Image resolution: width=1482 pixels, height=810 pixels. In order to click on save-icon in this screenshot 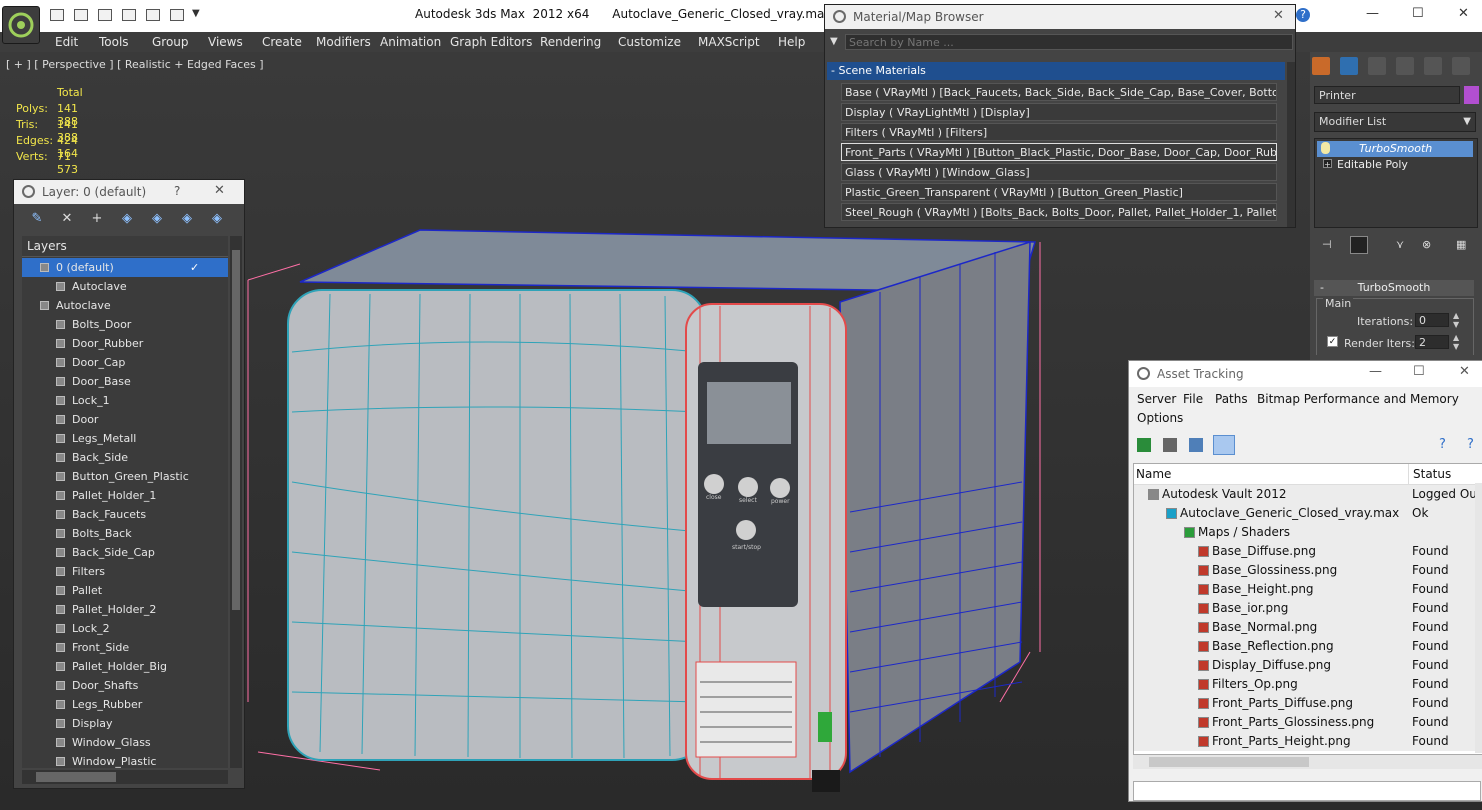, I will do `click(105, 15)`.